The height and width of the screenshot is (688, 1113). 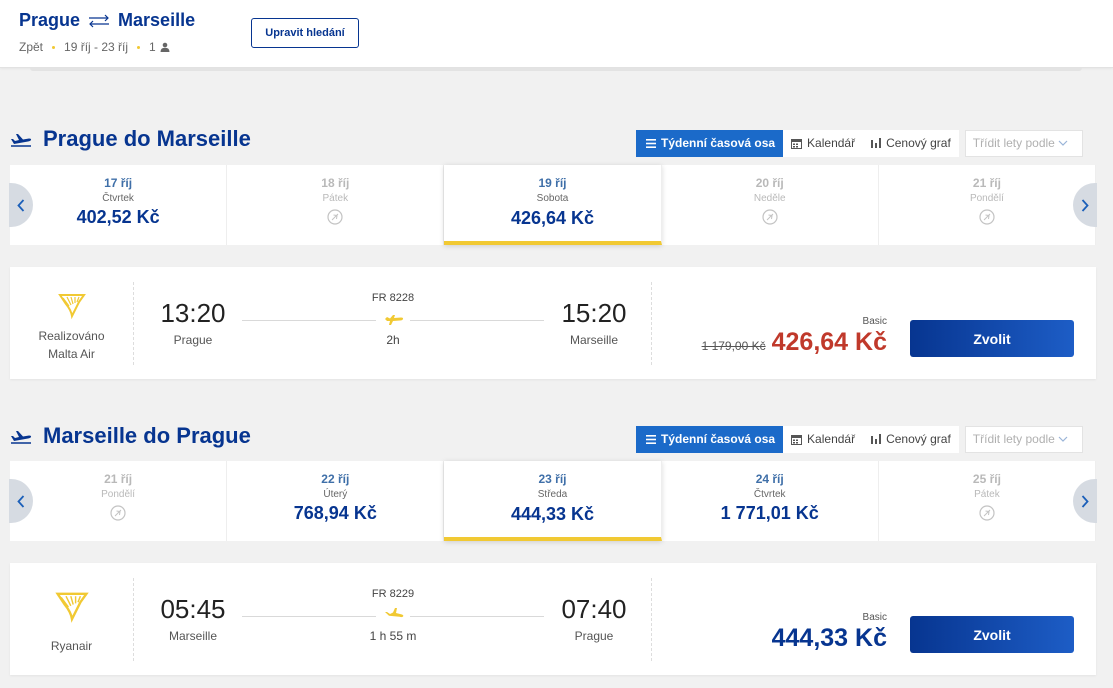 I want to click on flight-number: FR 8228, so click(x=393, y=298).